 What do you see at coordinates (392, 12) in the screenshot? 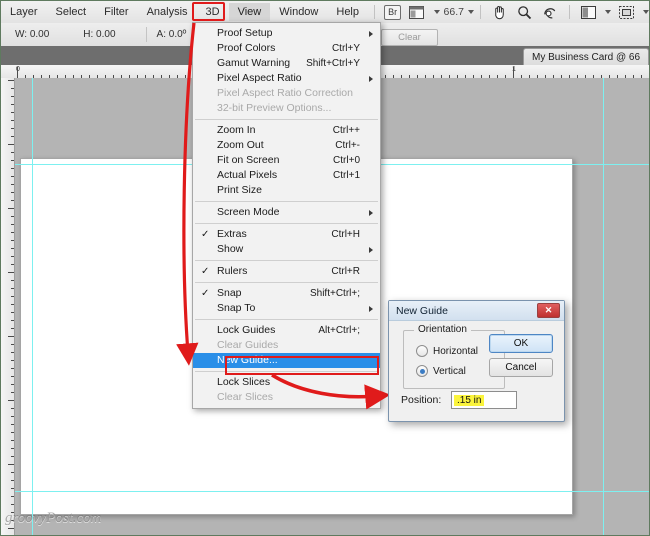
I see `bridge-icon: Br` at bounding box center [392, 12].